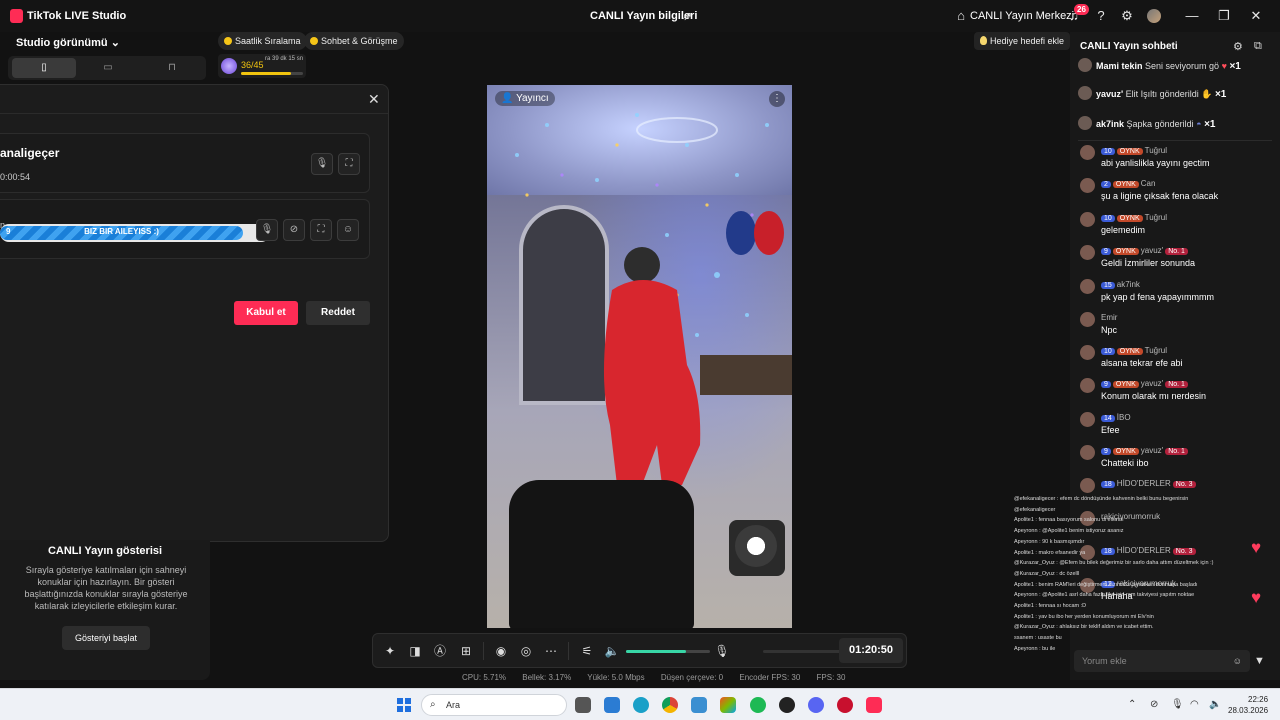 The image size is (1280, 720). Describe the element at coordinates (845, 705) in the screenshot. I see `media-player-icon` at that location.